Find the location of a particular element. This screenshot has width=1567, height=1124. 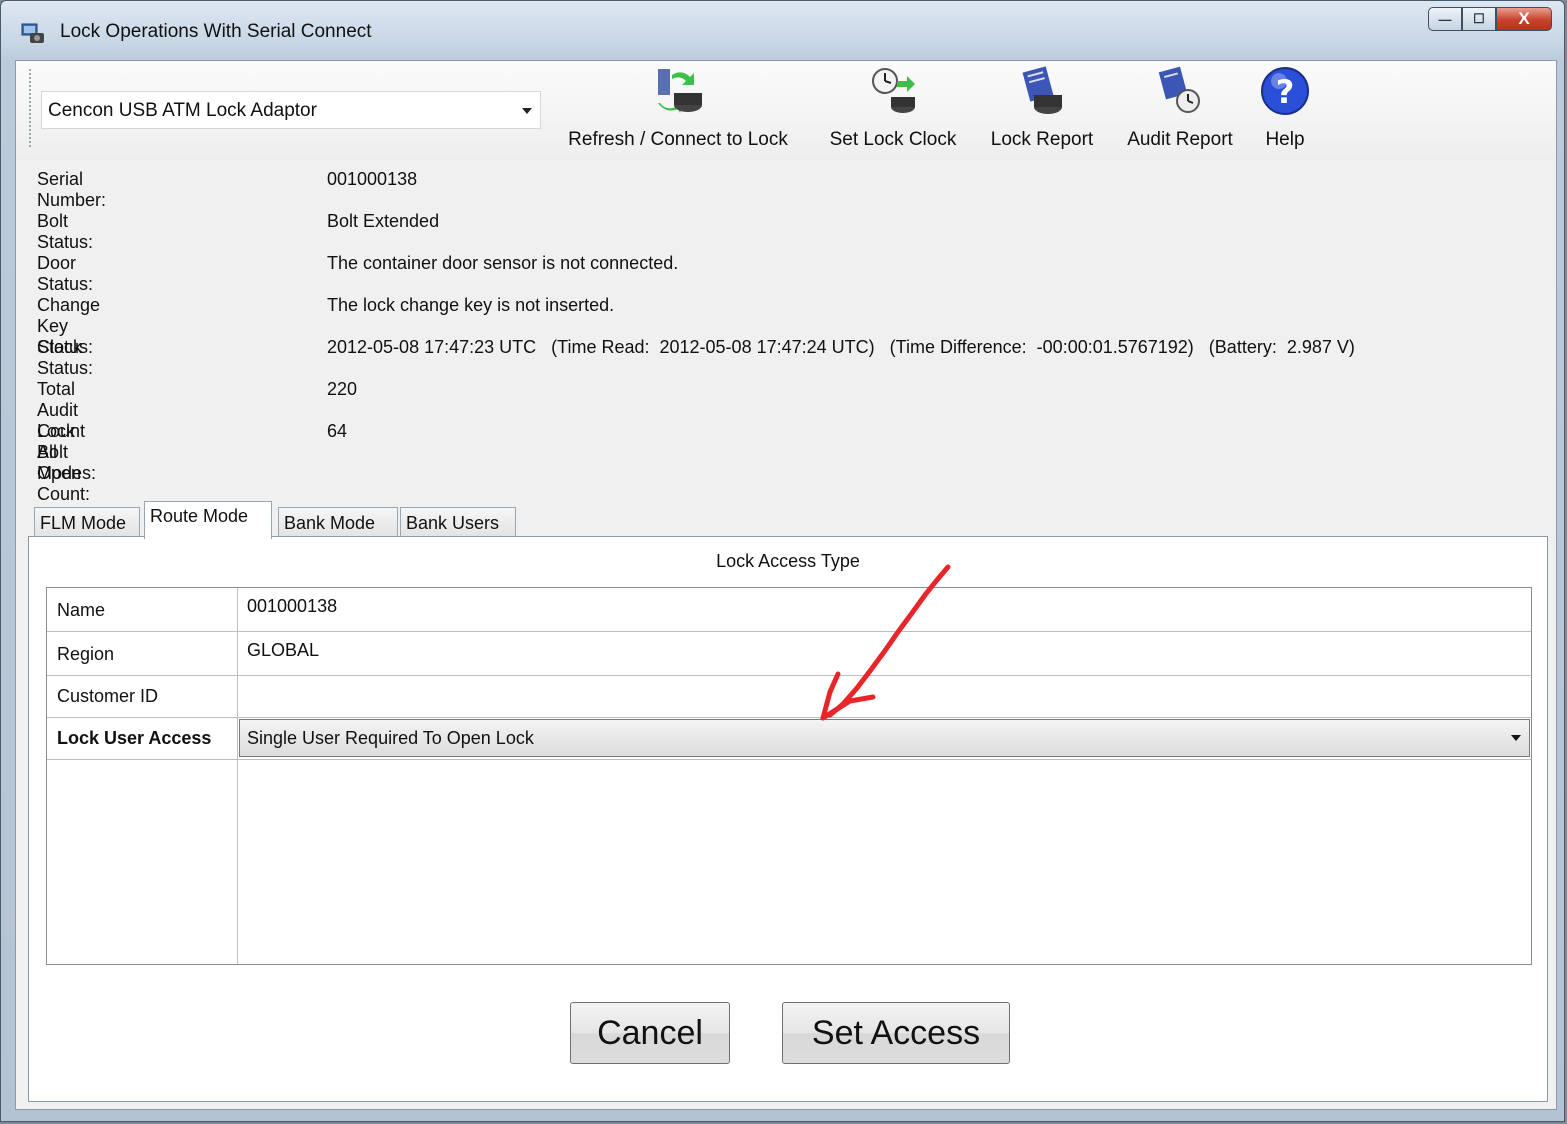

tab-flm-mode: FLM Mode is located at coordinates (87, 522).